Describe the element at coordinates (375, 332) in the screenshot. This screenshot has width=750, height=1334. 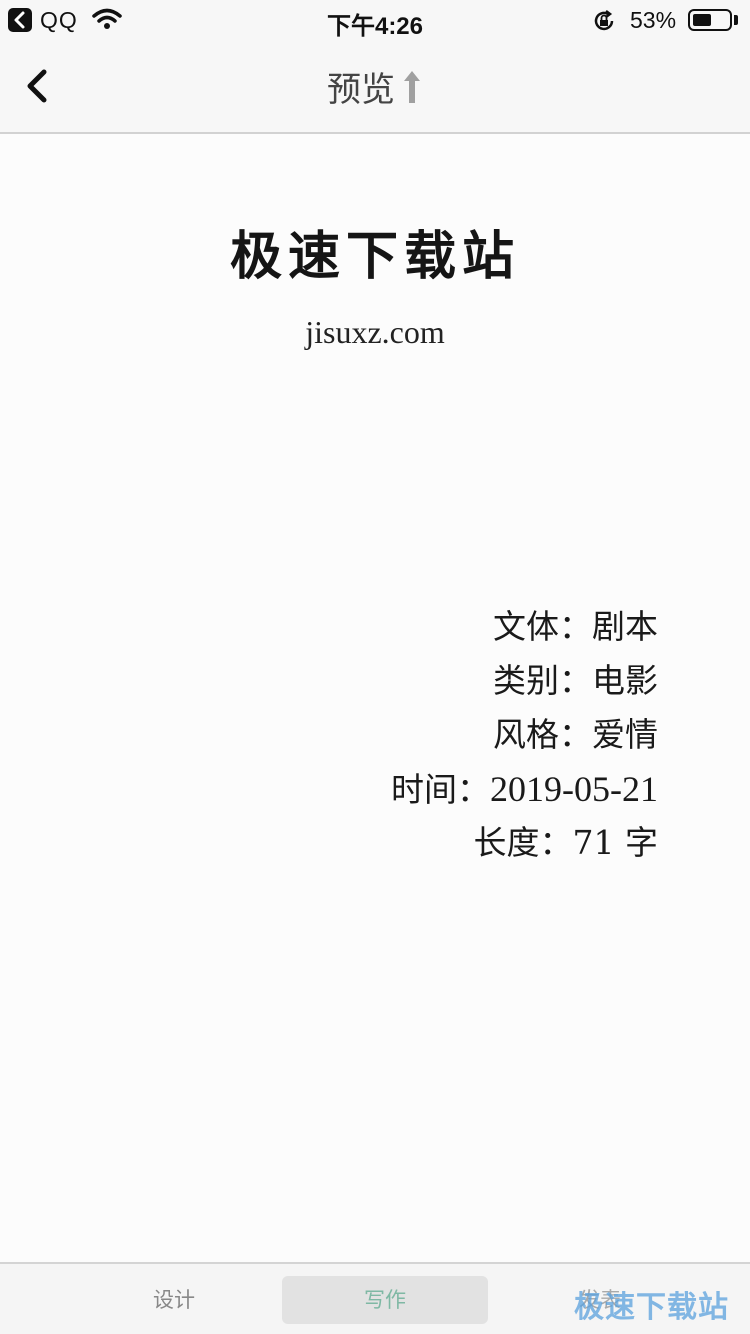
I see `document-subtitle: jisuxz.com` at that location.